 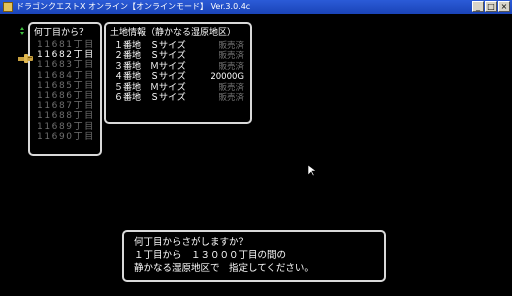 I want to click on street-item: 11686丁目, so click(x=65, y=96).